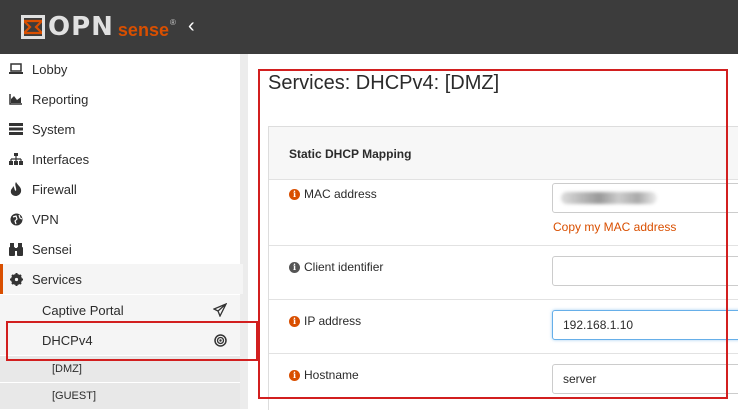  What do you see at coordinates (344, 267) in the screenshot?
I see `field-label-text: Client identifier` at bounding box center [344, 267].